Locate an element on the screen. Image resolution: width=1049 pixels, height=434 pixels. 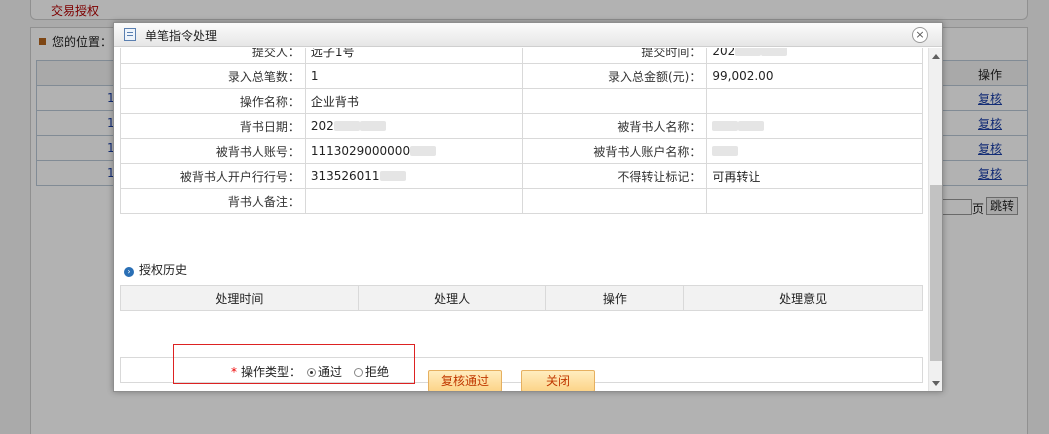
submitter-value: 远子1号 is located at coordinates (413, 56).